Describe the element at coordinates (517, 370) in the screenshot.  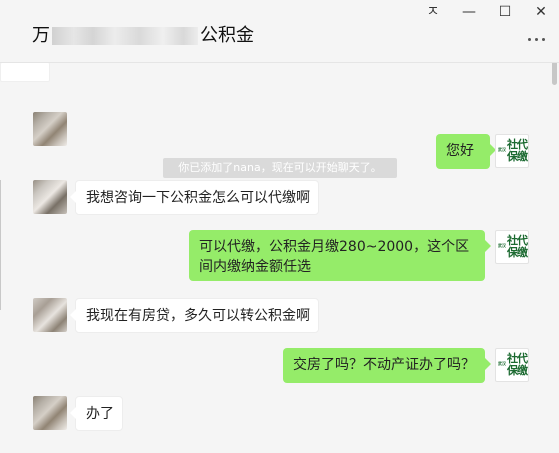
I see `brand-line-2-3: 保缴` at that location.